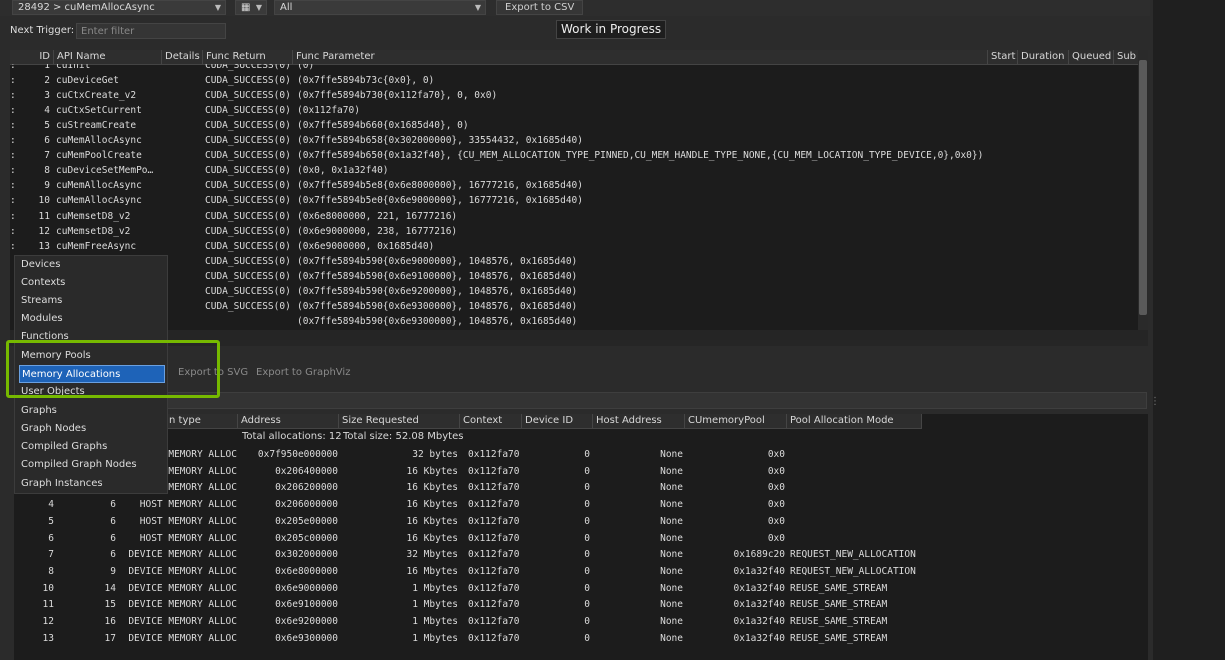 The height and width of the screenshot is (660, 1225). What do you see at coordinates (91, 447) in the screenshot?
I see `menu-item-compiled-graphs: Compiled Graphs` at bounding box center [91, 447].